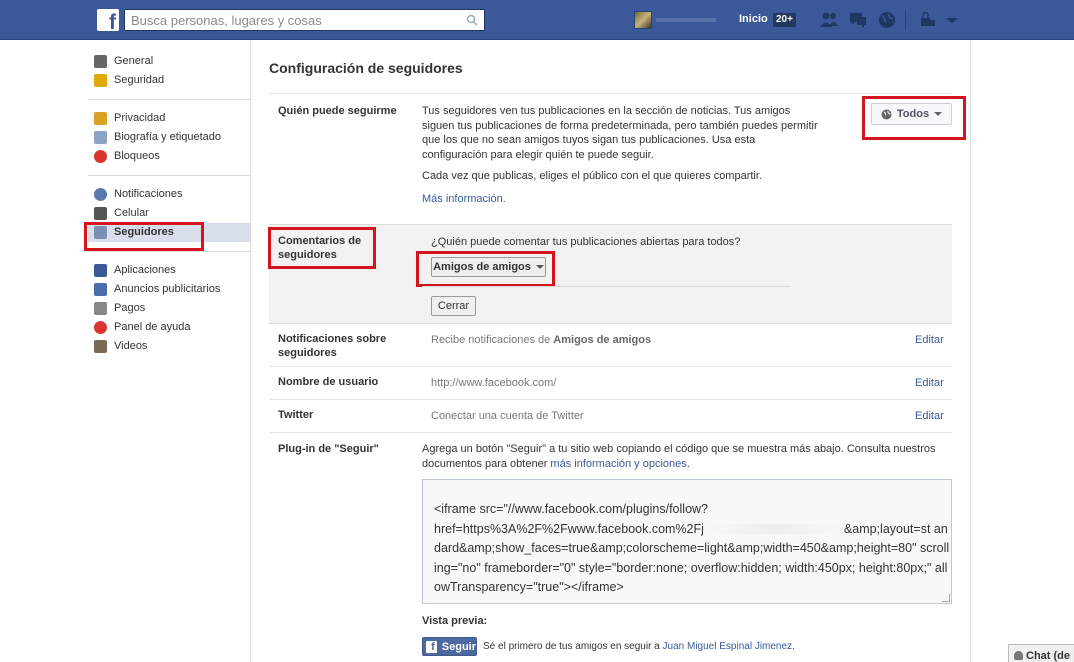 This screenshot has width=1074, height=662. I want to click on sidebar-item-videos: Videos, so click(169, 346).